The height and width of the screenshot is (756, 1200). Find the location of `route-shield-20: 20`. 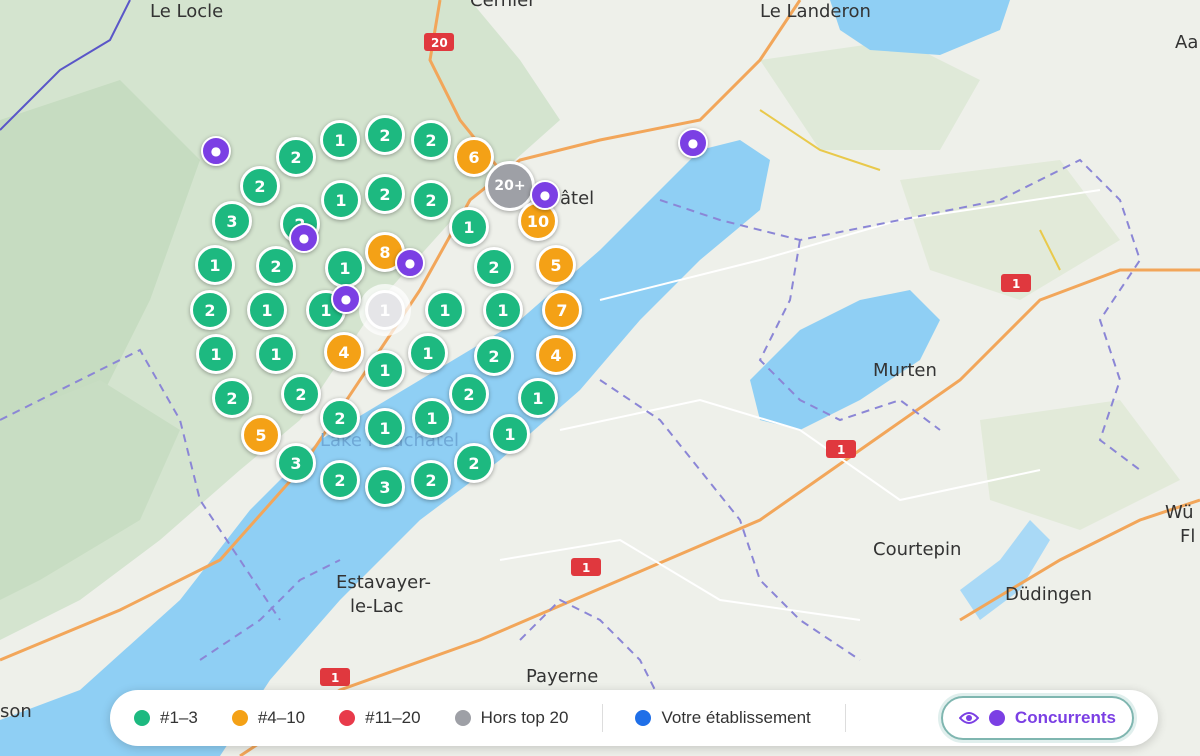

route-shield-20: 20 is located at coordinates (439, 42).